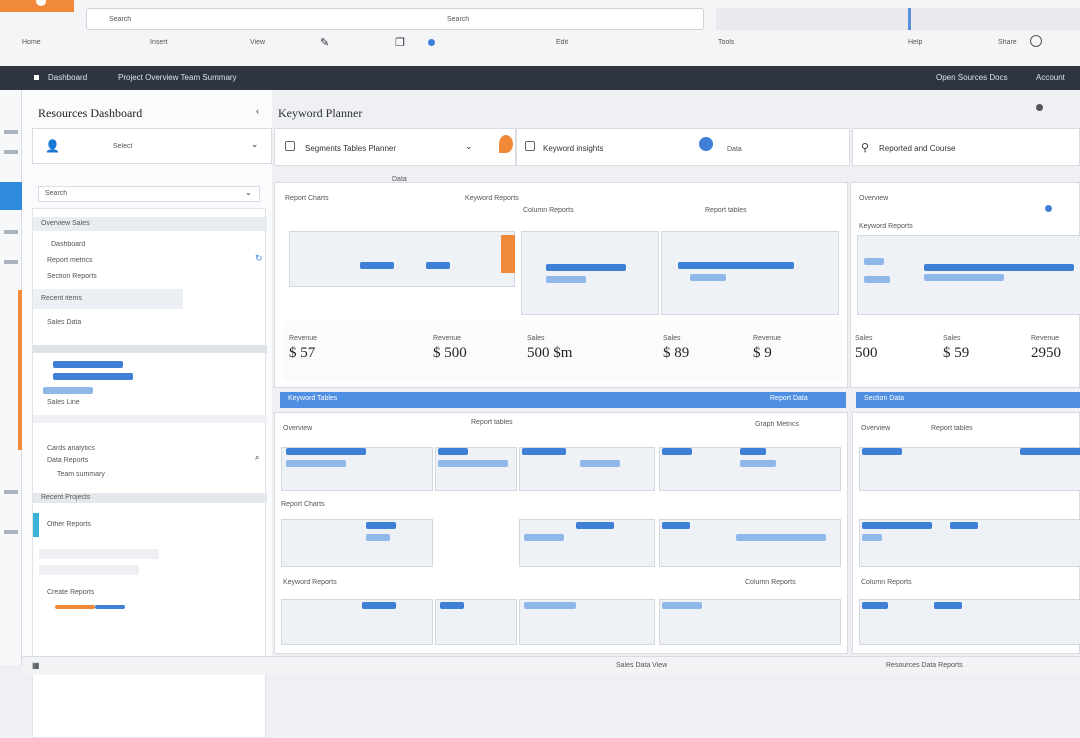  What do you see at coordinates (68, 244) in the screenshot?
I see `list-item: Dashboard` at bounding box center [68, 244].